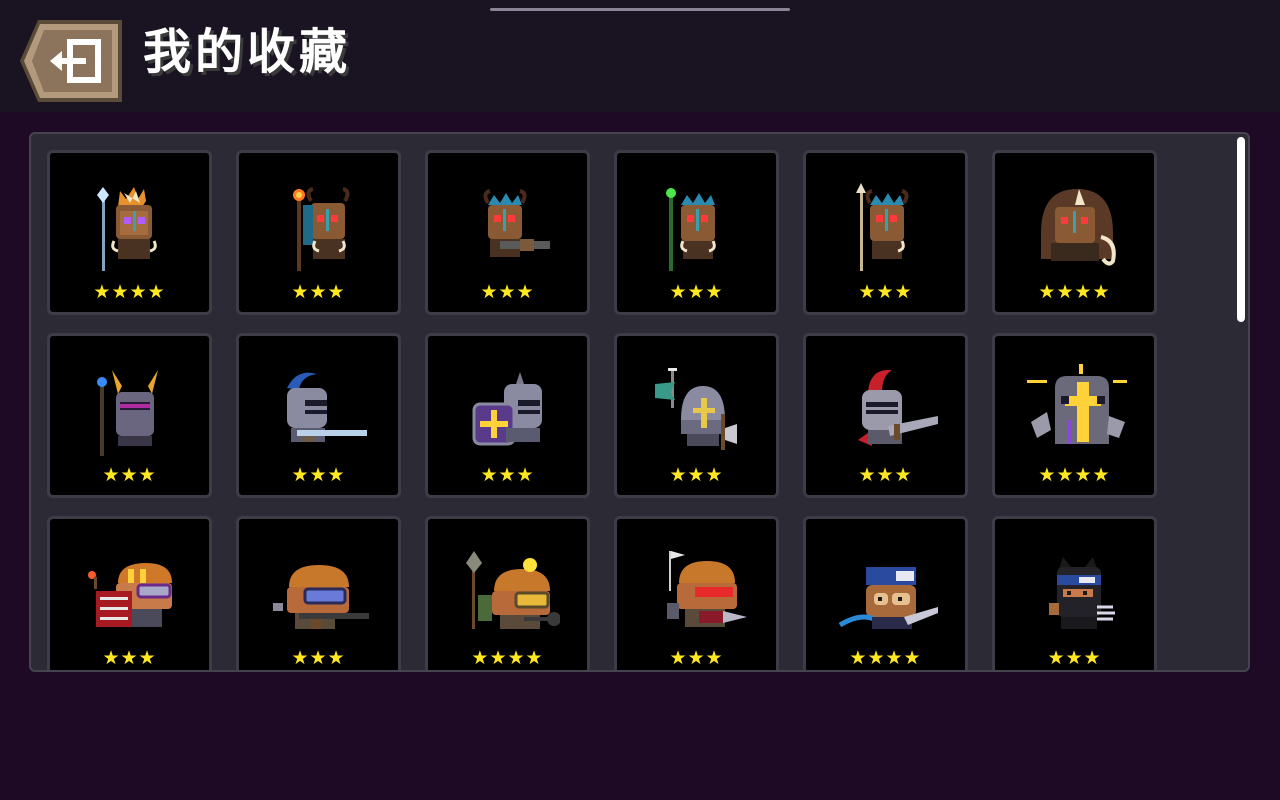 The width and height of the screenshot is (1280, 800). What do you see at coordinates (1241, 229) in the screenshot?
I see `scrollbar-thumb` at bounding box center [1241, 229].